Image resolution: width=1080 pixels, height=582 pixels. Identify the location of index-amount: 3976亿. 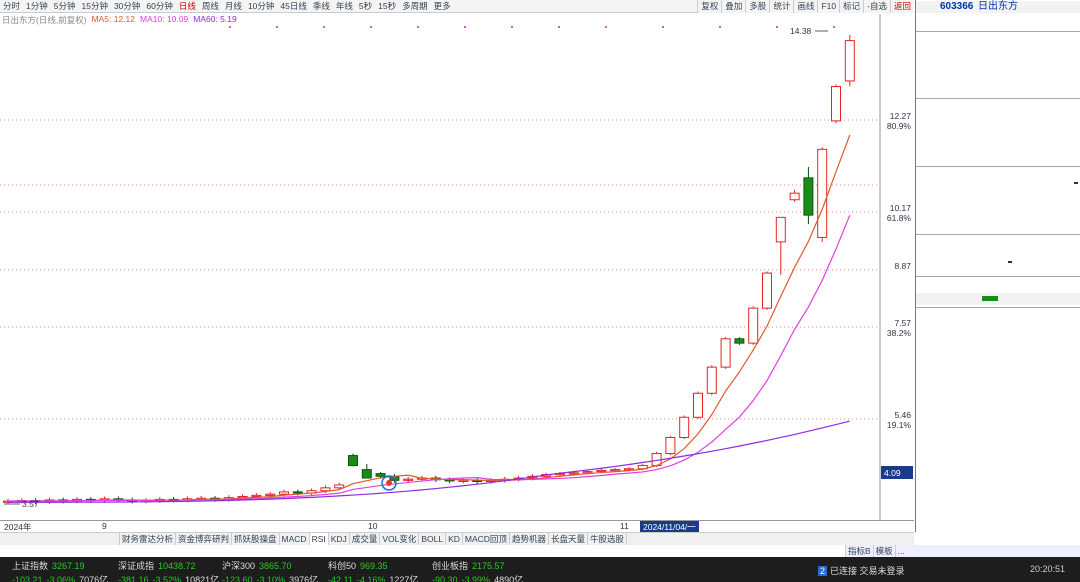
(304, 578).